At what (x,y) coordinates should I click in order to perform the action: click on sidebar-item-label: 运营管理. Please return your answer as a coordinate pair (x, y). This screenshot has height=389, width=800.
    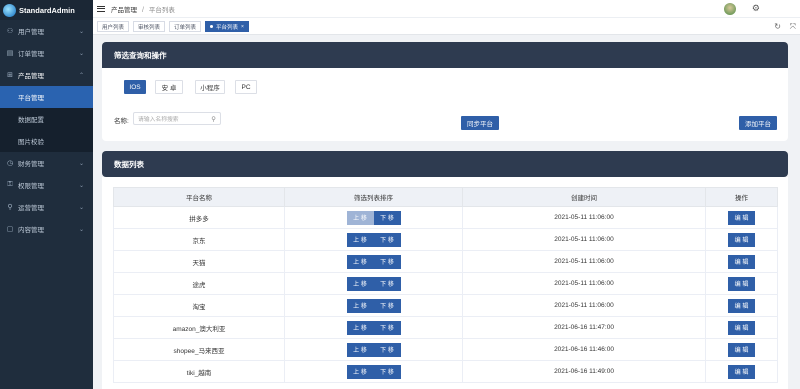
    Looking at the image, I should click on (31, 208).